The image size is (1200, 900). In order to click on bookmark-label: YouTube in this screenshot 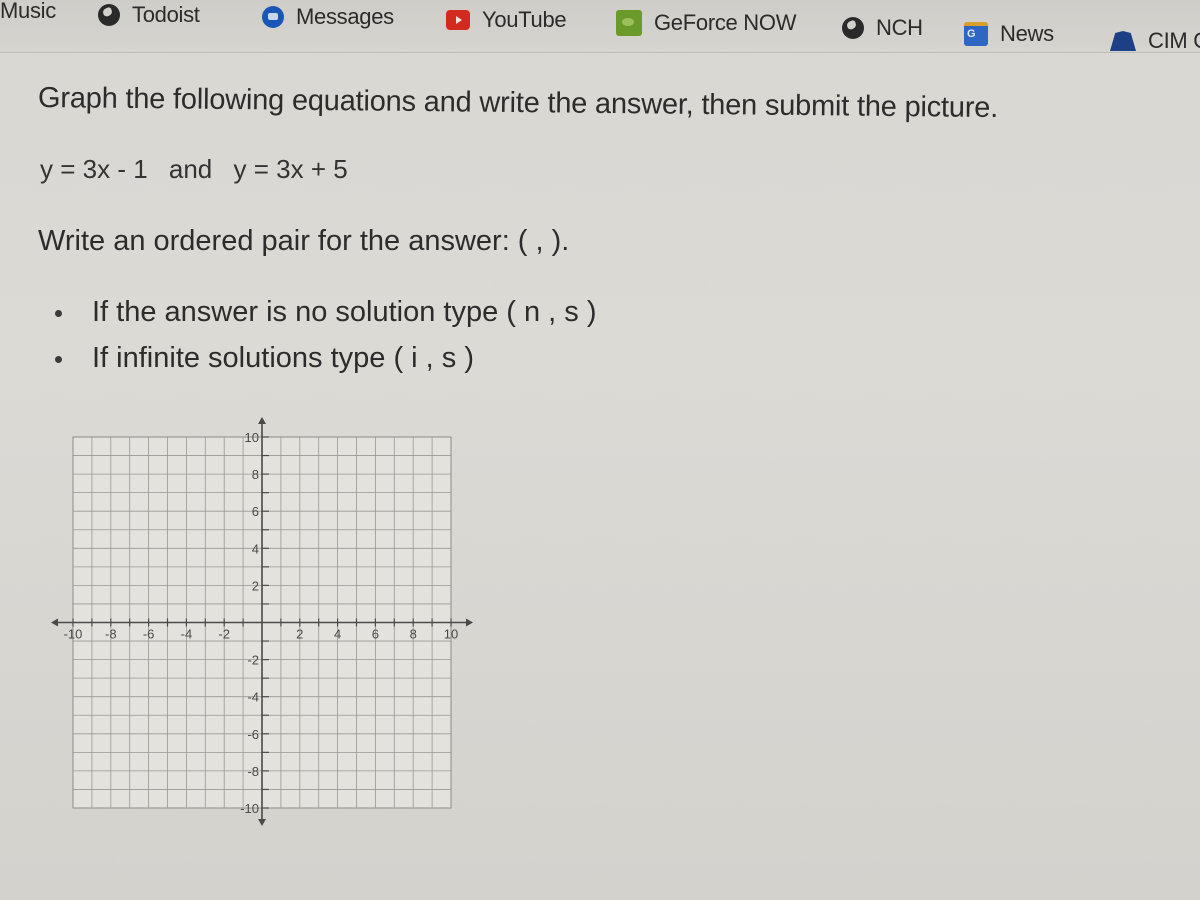, I will do `click(524, 19)`.